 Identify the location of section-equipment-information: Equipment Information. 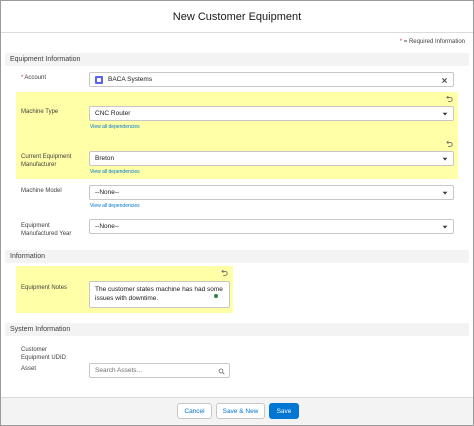
(237, 59).